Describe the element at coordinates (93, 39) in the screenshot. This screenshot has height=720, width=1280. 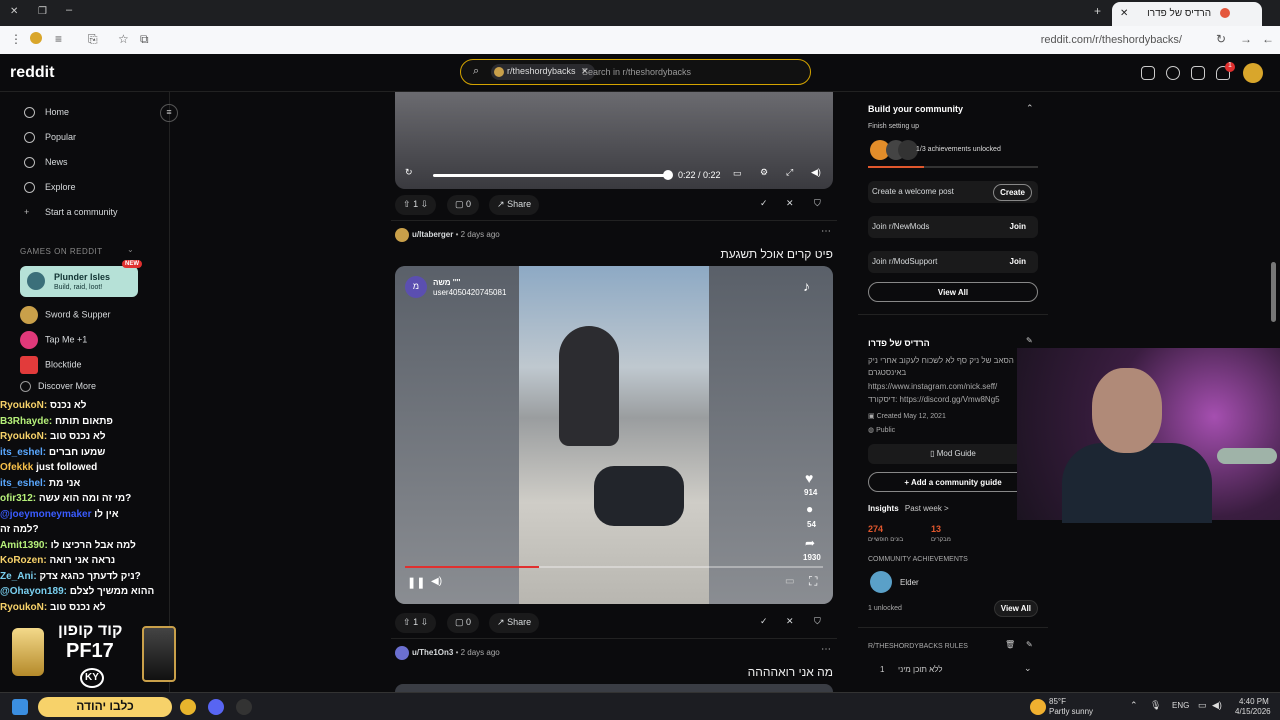
I see `share-page-icon: ⎘` at that location.